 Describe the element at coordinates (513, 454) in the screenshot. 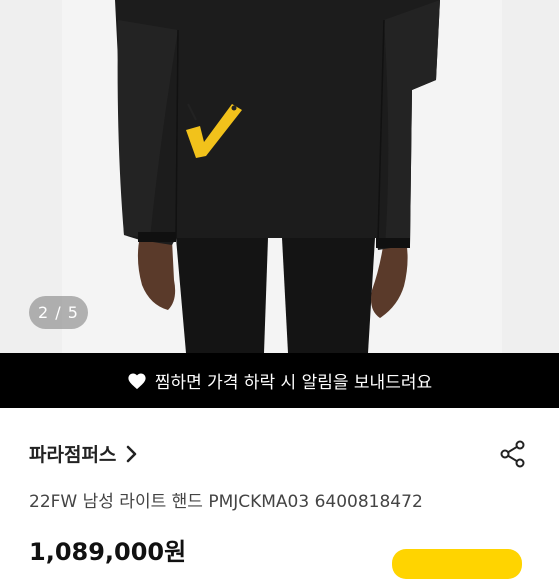

I see `share-icon` at that location.